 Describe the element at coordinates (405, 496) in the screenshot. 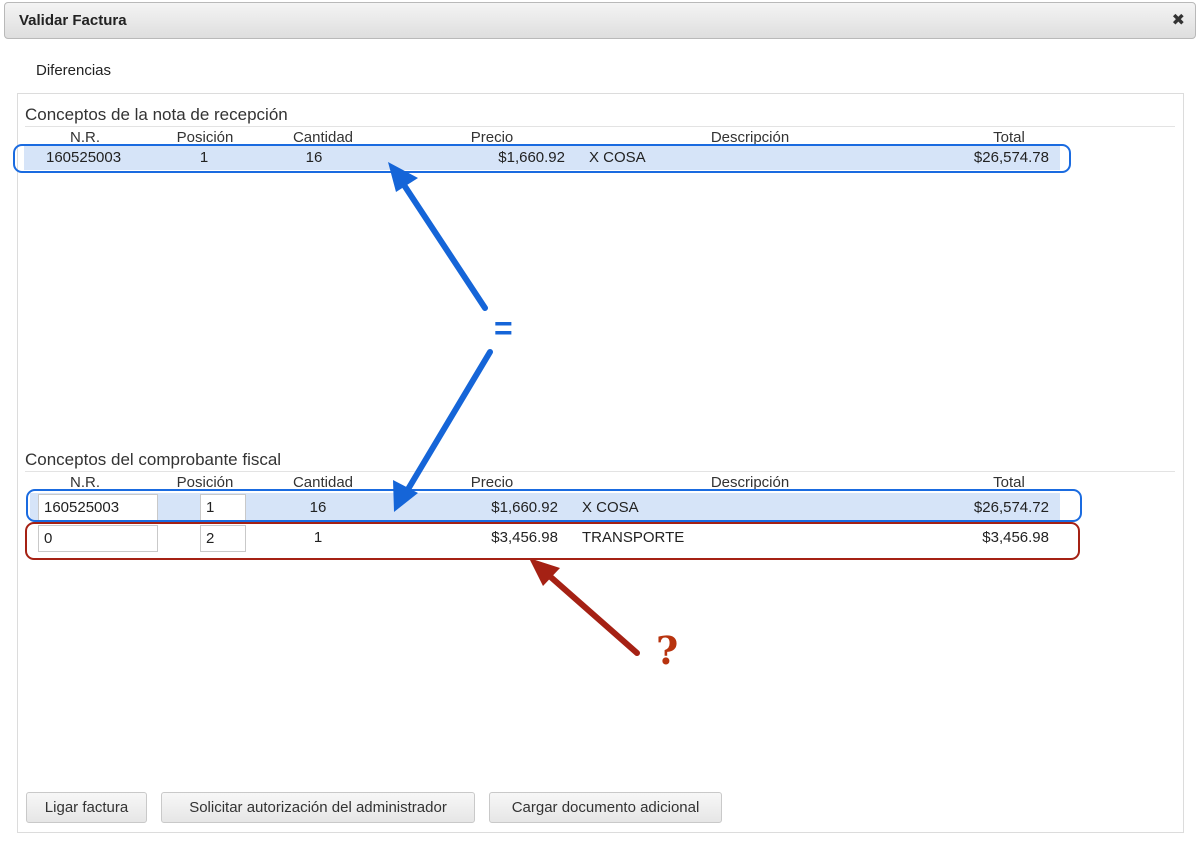

I see `arrow-head-down-icon` at that location.